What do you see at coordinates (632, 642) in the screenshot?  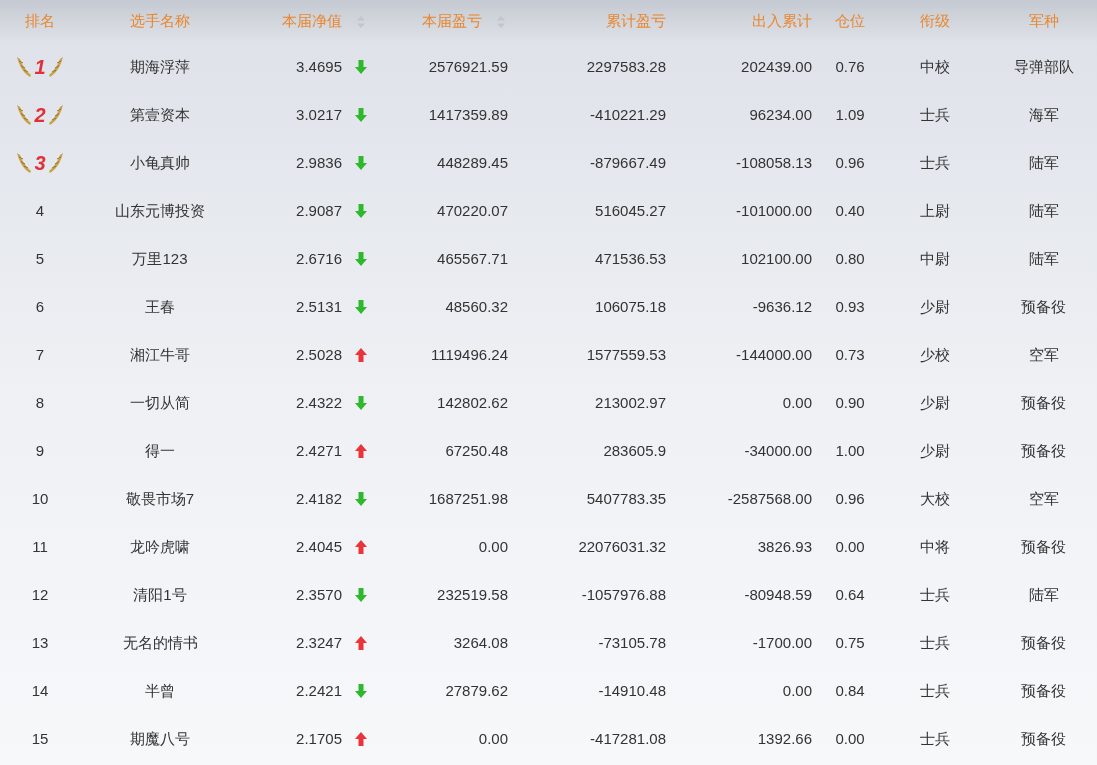 I see `table-cell-text: -73105.78` at bounding box center [632, 642].